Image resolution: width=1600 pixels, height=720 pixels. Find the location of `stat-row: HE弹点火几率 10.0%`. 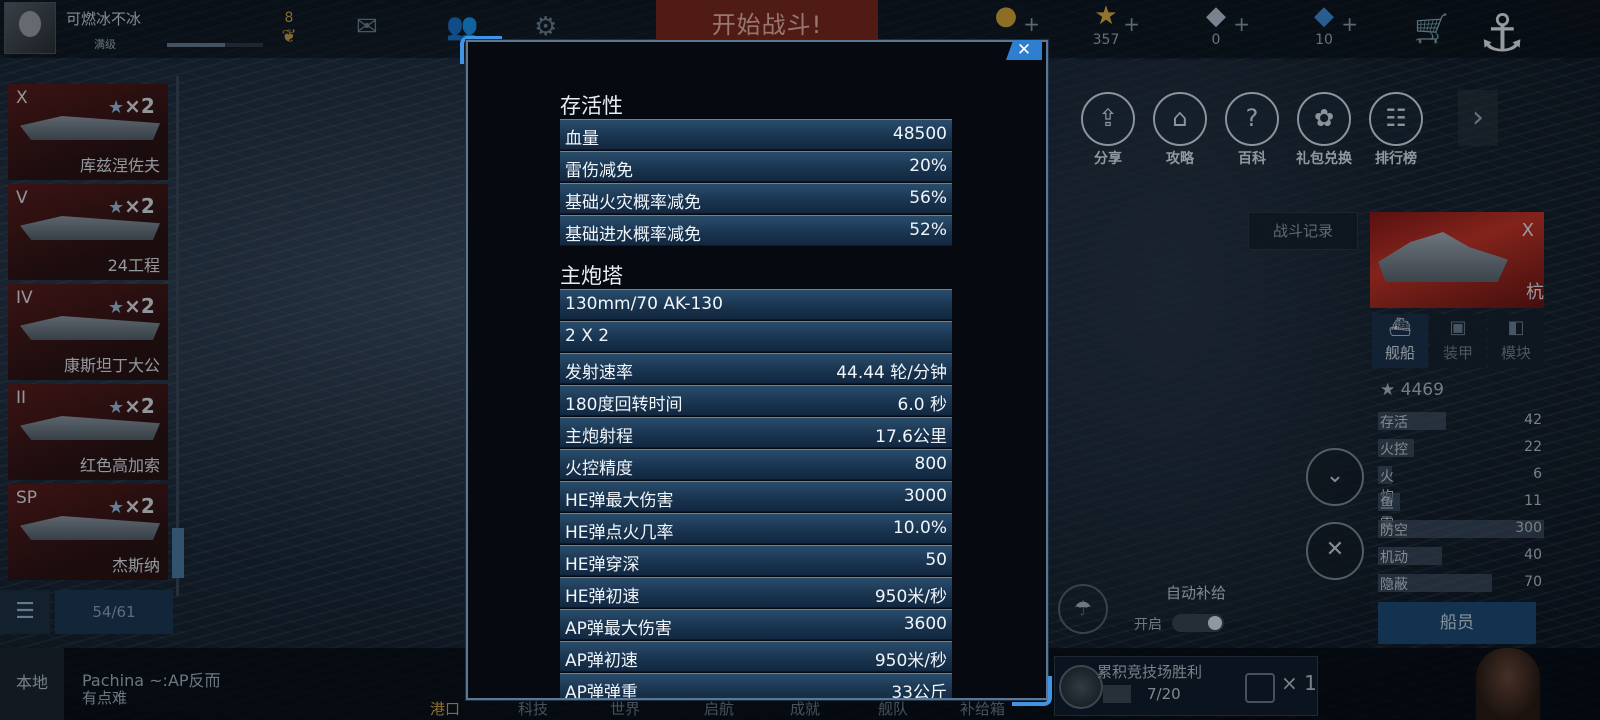

stat-row: HE弹点火几率 10.0% is located at coordinates (756, 528).